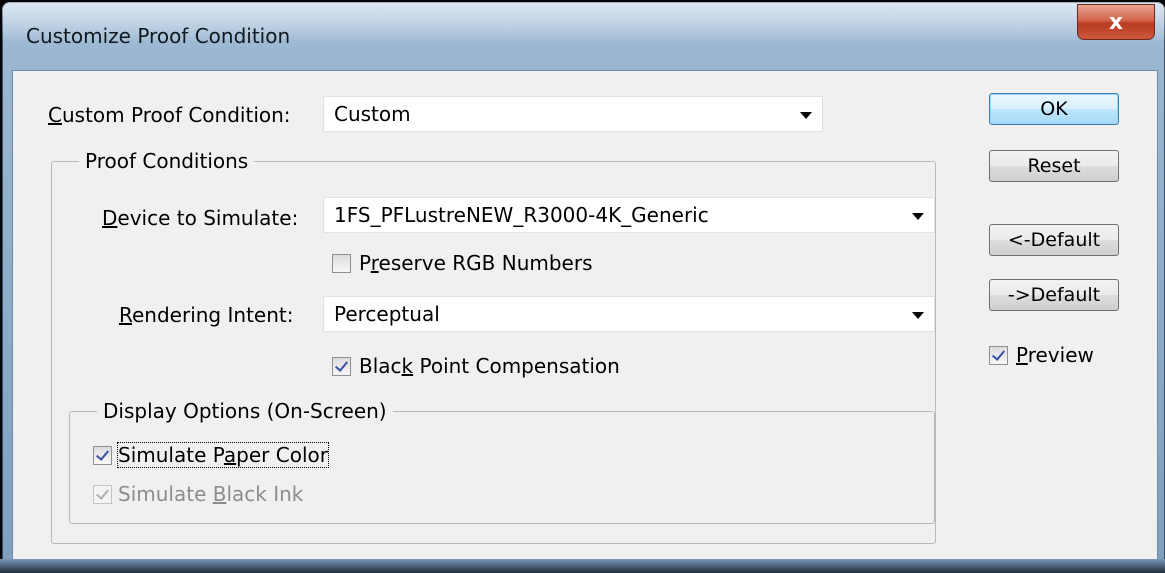  I want to click on ok-button: OK, so click(1054, 109).